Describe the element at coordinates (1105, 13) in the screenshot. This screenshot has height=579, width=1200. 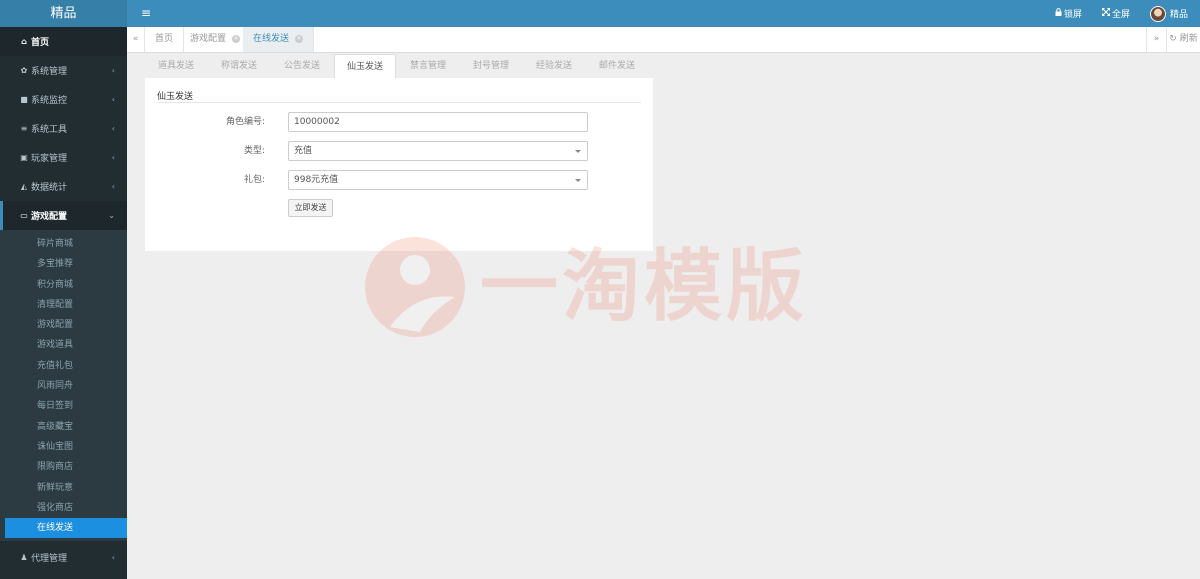
I see `expand-icon` at that location.